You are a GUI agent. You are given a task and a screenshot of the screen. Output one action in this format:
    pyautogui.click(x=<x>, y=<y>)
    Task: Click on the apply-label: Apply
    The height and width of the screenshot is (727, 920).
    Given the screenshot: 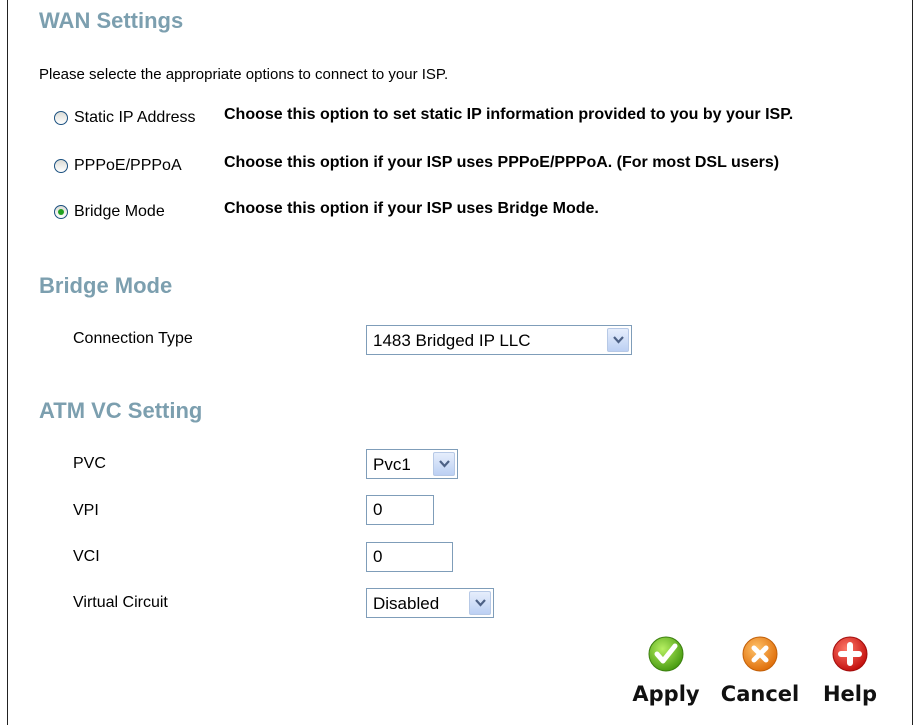 What is the action you would take?
    pyautogui.click(x=666, y=694)
    